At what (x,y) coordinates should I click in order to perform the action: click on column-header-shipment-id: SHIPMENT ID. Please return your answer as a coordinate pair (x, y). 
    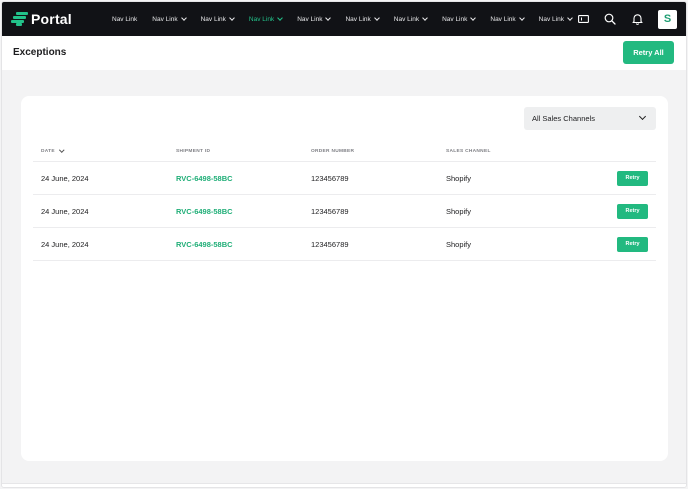
    Looking at the image, I should click on (193, 151).